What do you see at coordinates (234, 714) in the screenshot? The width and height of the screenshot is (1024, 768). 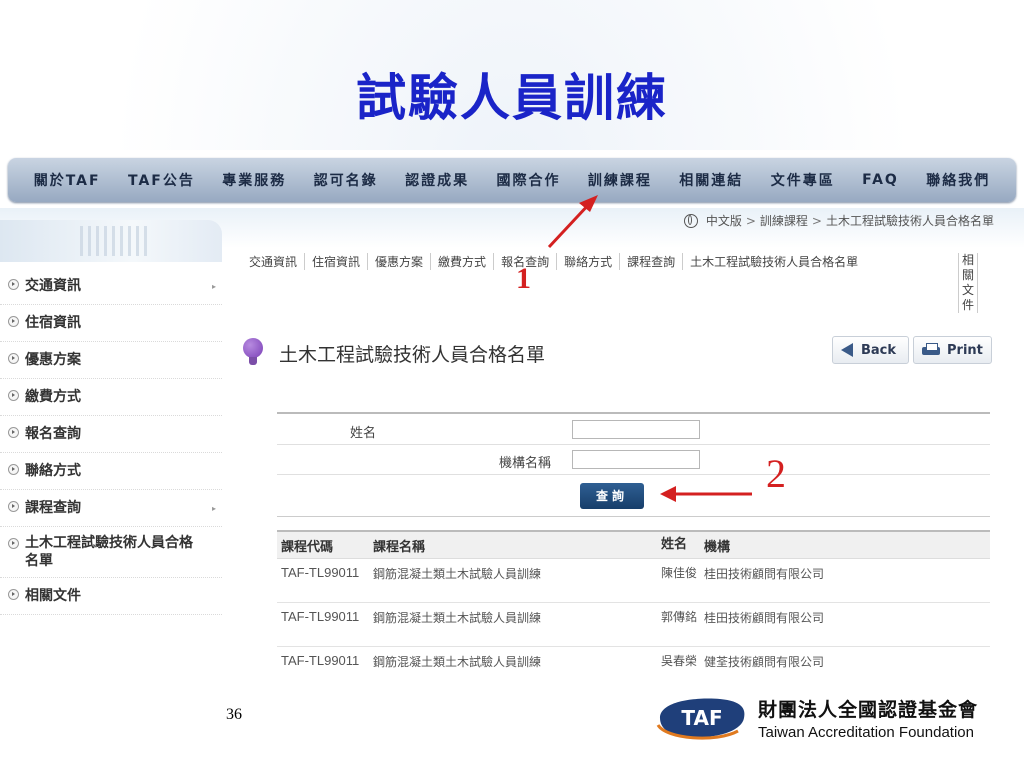 I see `slide-page-number: 36` at bounding box center [234, 714].